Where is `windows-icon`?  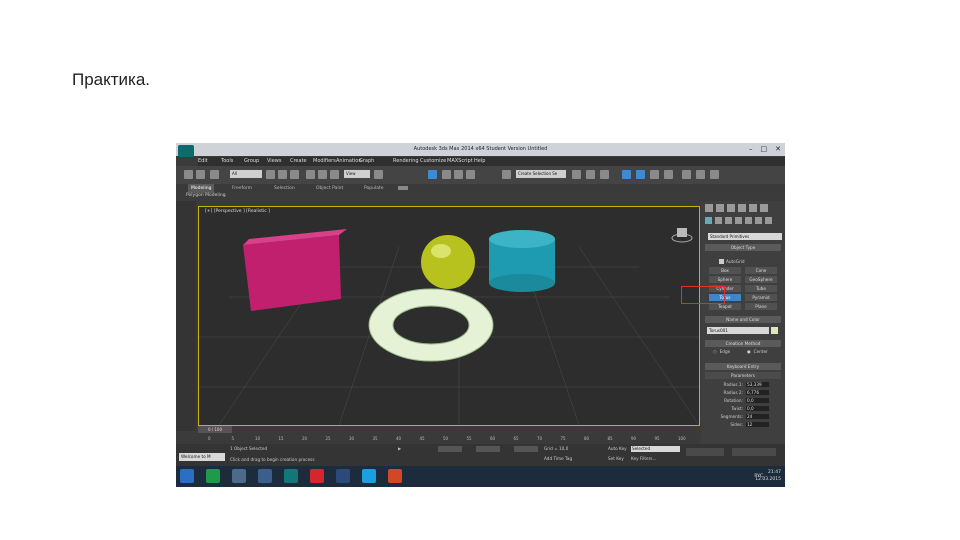 windows-icon is located at coordinates (187, 476).